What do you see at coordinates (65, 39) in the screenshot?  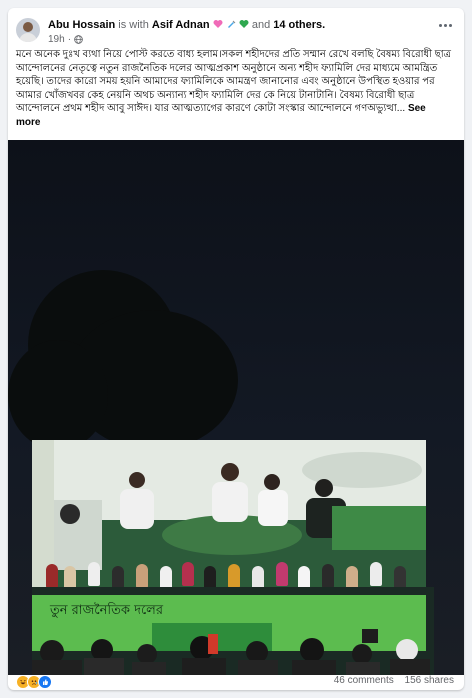 I see `post-meta: 19h ·` at bounding box center [65, 39].